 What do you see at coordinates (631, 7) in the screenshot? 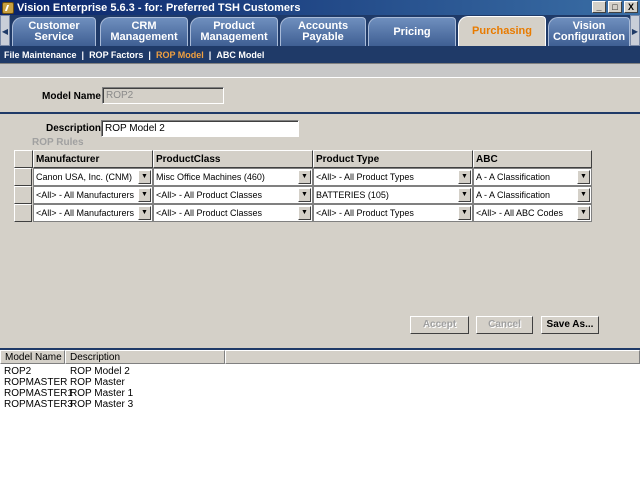
I see `close-button: X` at bounding box center [631, 7].